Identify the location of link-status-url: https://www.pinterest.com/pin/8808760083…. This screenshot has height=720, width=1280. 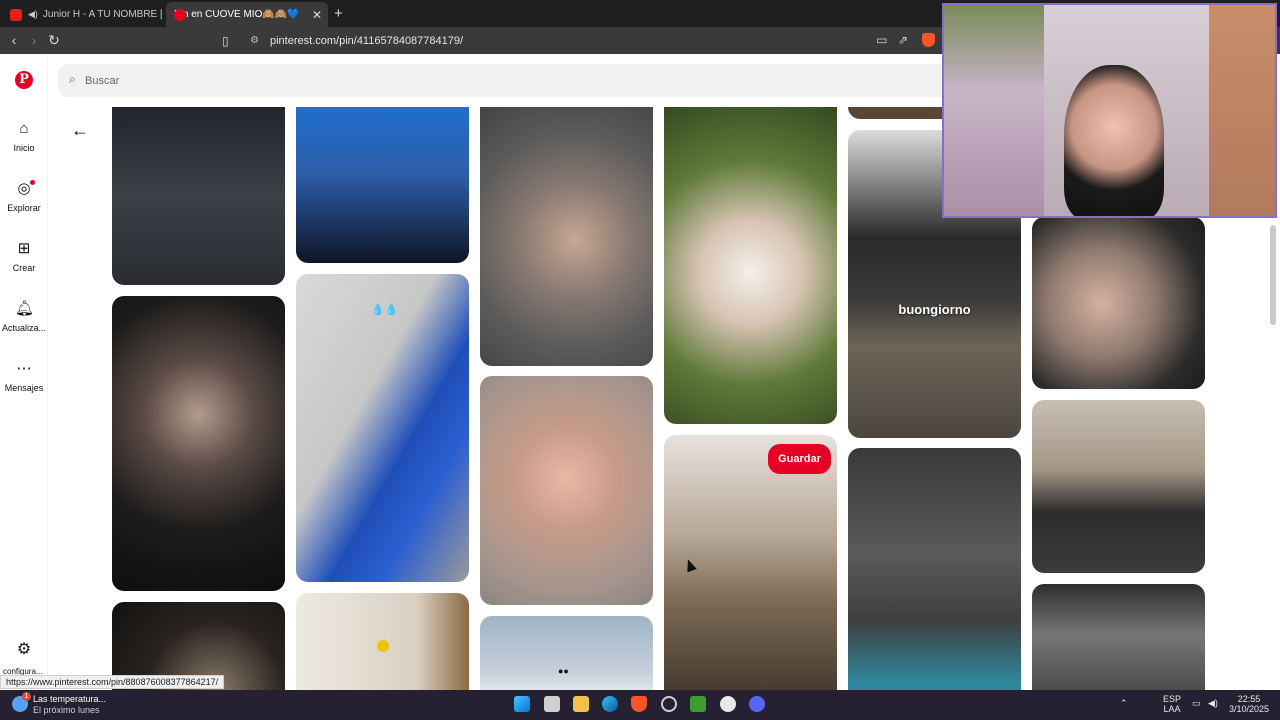
(112, 682).